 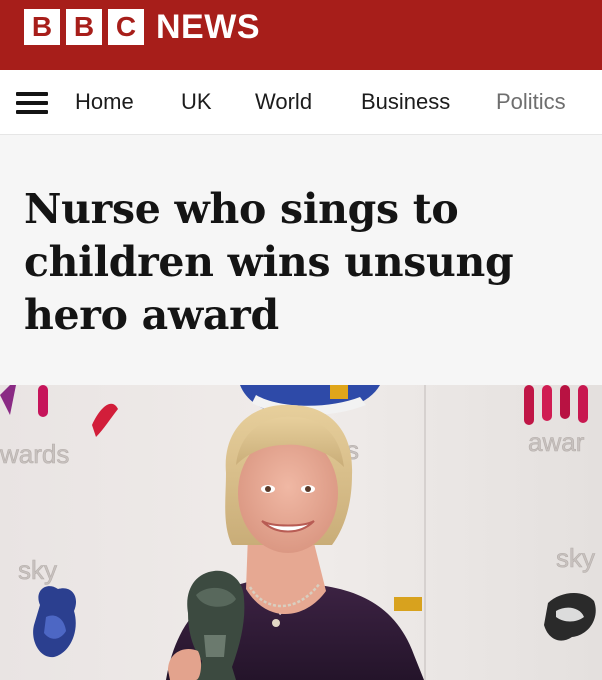 What do you see at coordinates (531, 102) in the screenshot?
I see `nav-item-politics: Politics` at bounding box center [531, 102].